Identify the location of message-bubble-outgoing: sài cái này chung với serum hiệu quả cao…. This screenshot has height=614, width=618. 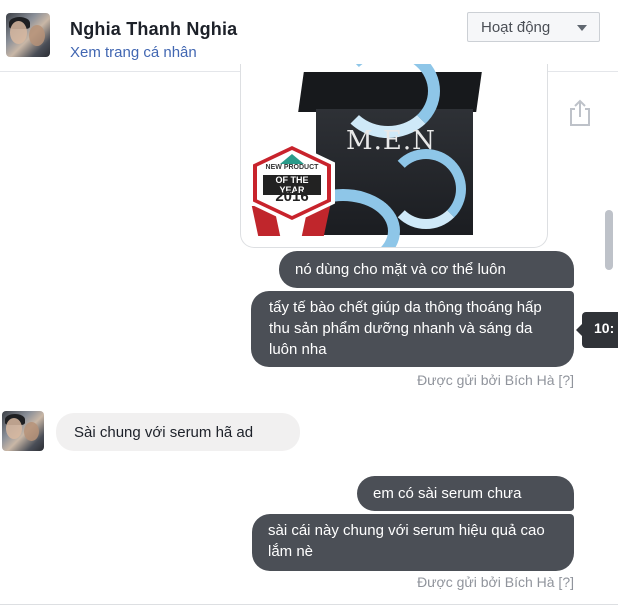
(413, 542).